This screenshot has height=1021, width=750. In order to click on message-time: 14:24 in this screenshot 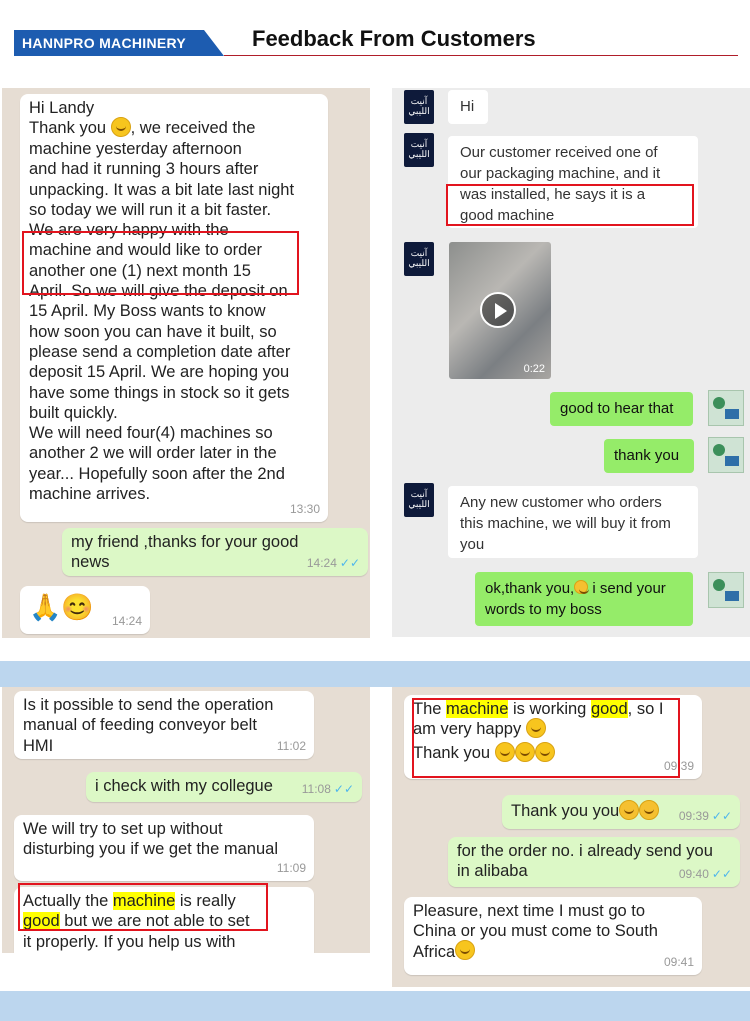, I will do `click(126, 620)`.